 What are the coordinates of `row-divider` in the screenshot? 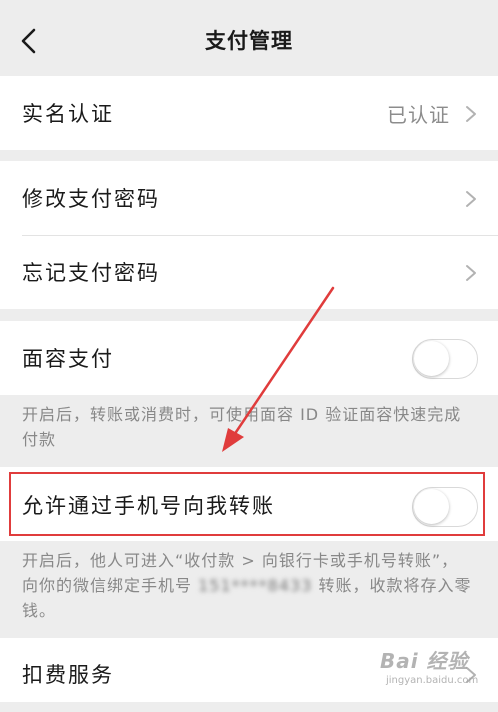 It's located at (260, 235).